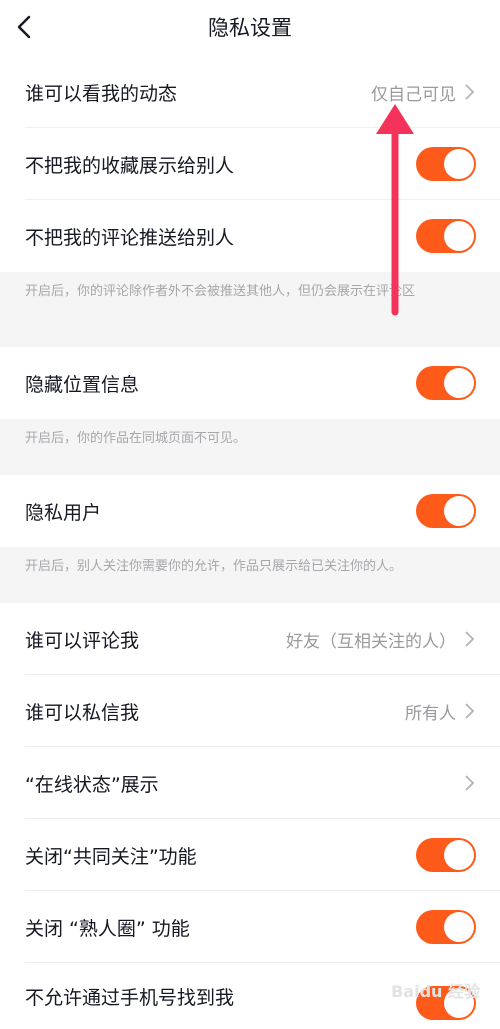 The width and height of the screenshot is (500, 1029). I want to click on hide-comments-row: 不把我的评论推送给别人, so click(250, 236).